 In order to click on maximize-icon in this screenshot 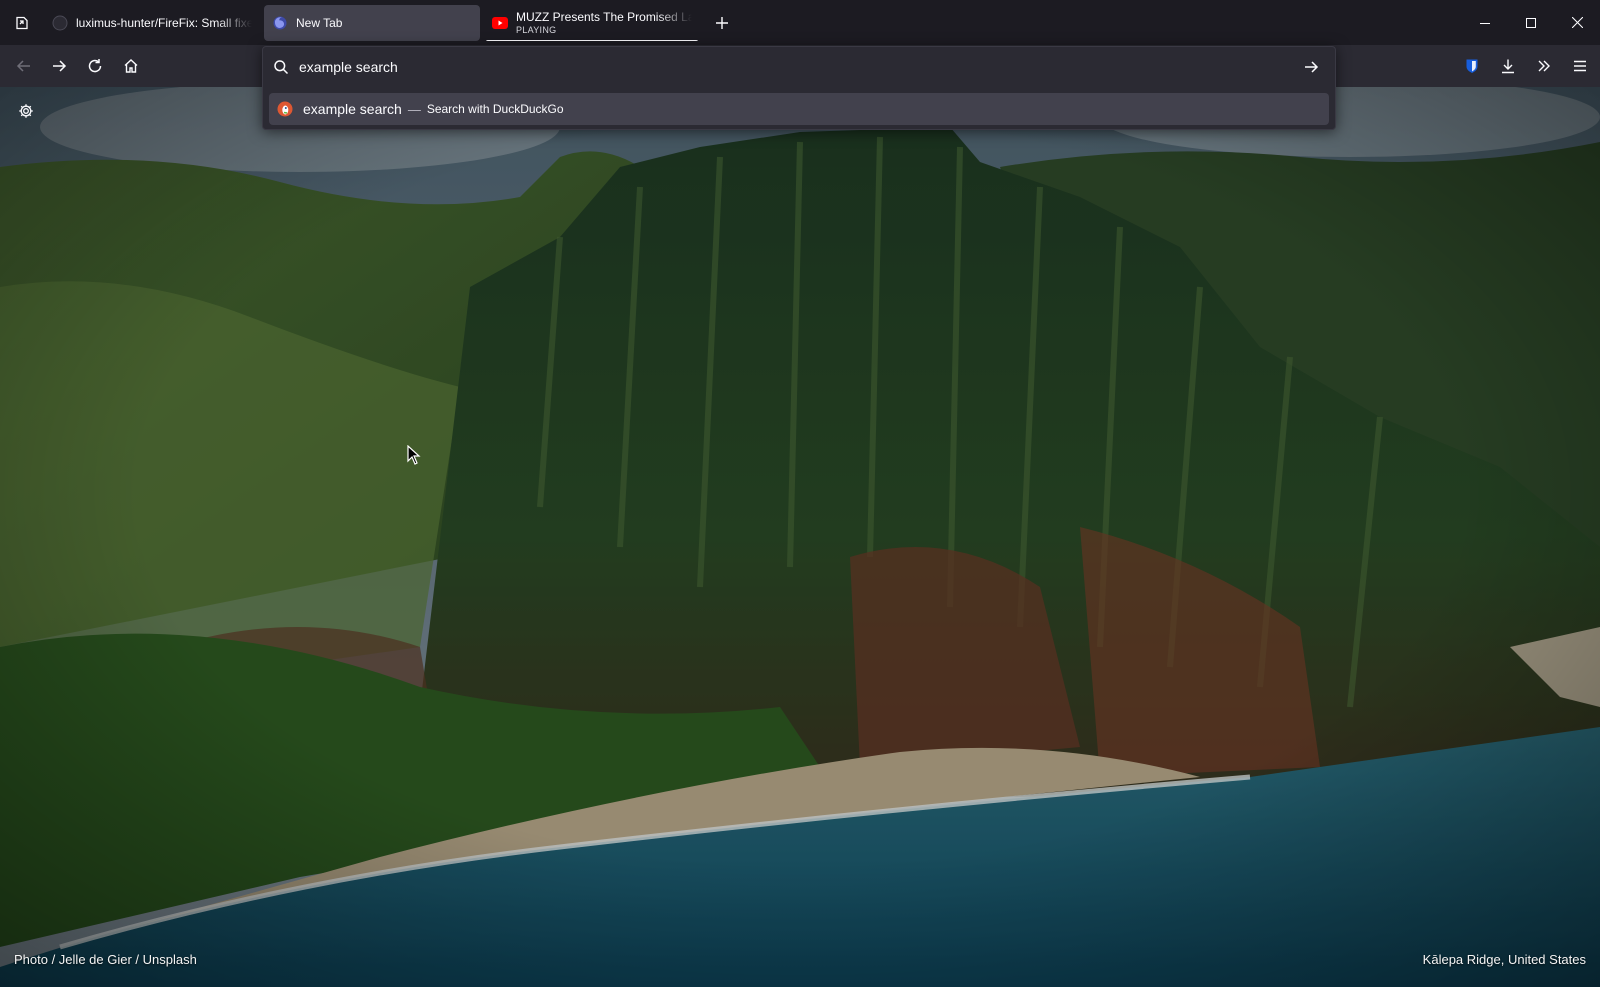, I will do `click(1531, 22)`.